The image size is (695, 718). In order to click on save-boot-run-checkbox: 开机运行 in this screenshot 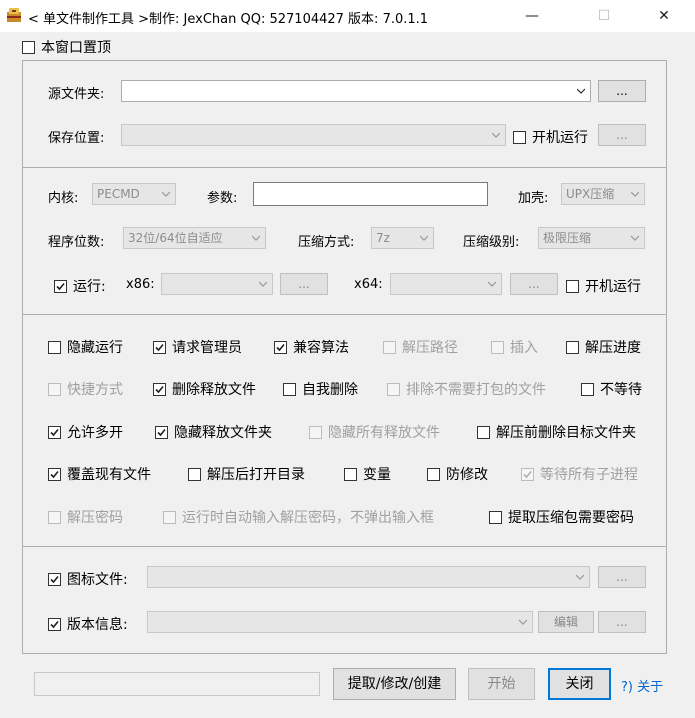, I will do `click(550, 137)`.